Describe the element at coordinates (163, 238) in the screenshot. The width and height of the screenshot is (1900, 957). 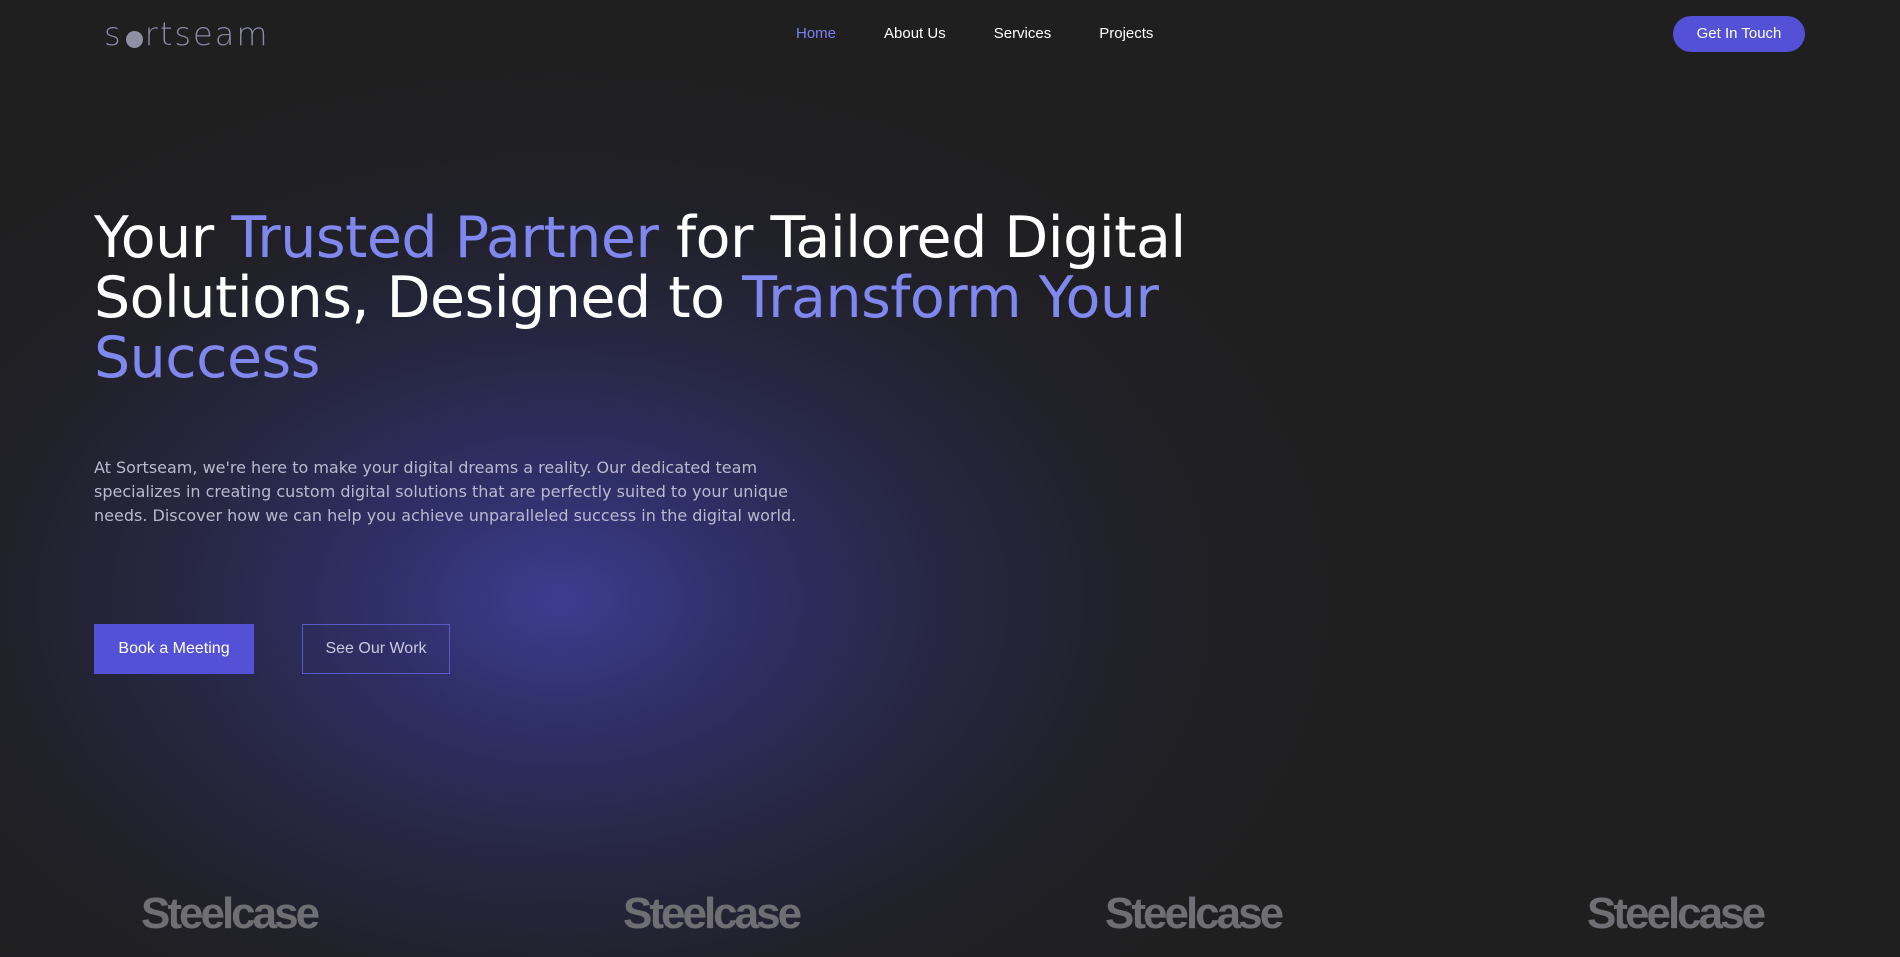
I see `headline-text-1: Your` at that location.